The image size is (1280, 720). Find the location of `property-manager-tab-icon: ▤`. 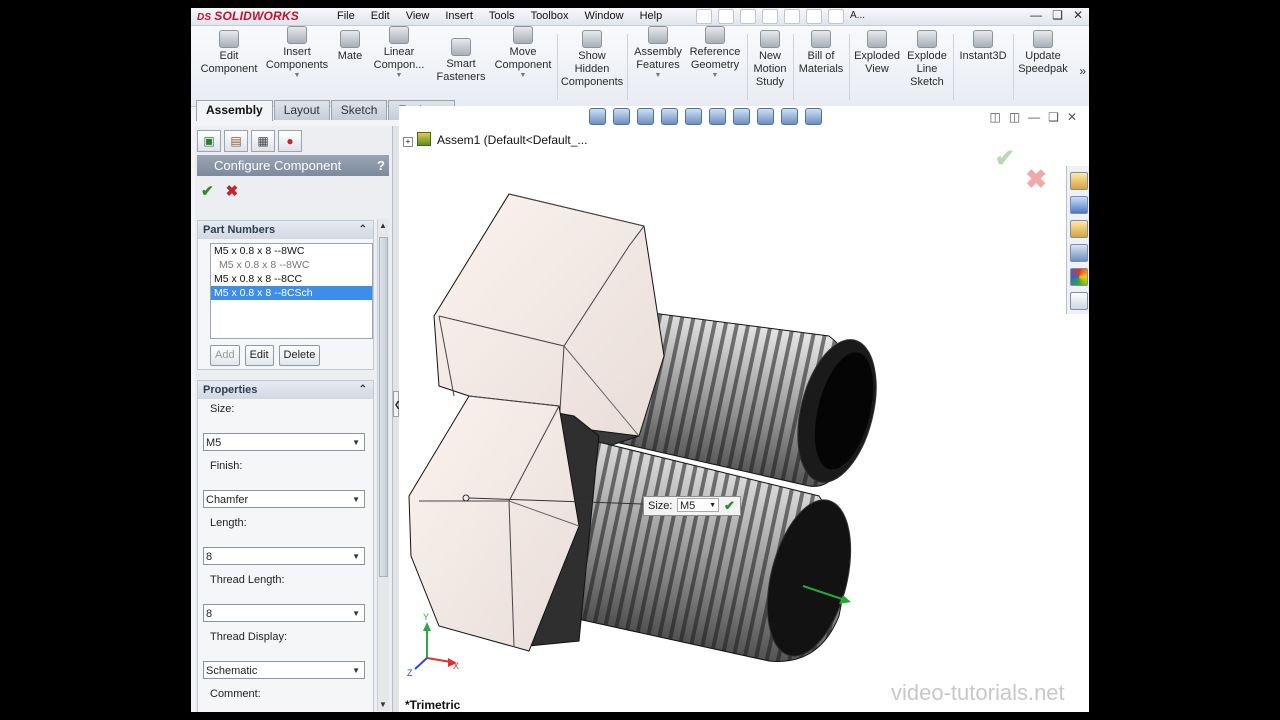

property-manager-tab-icon: ▤ is located at coordinates (236, 141).